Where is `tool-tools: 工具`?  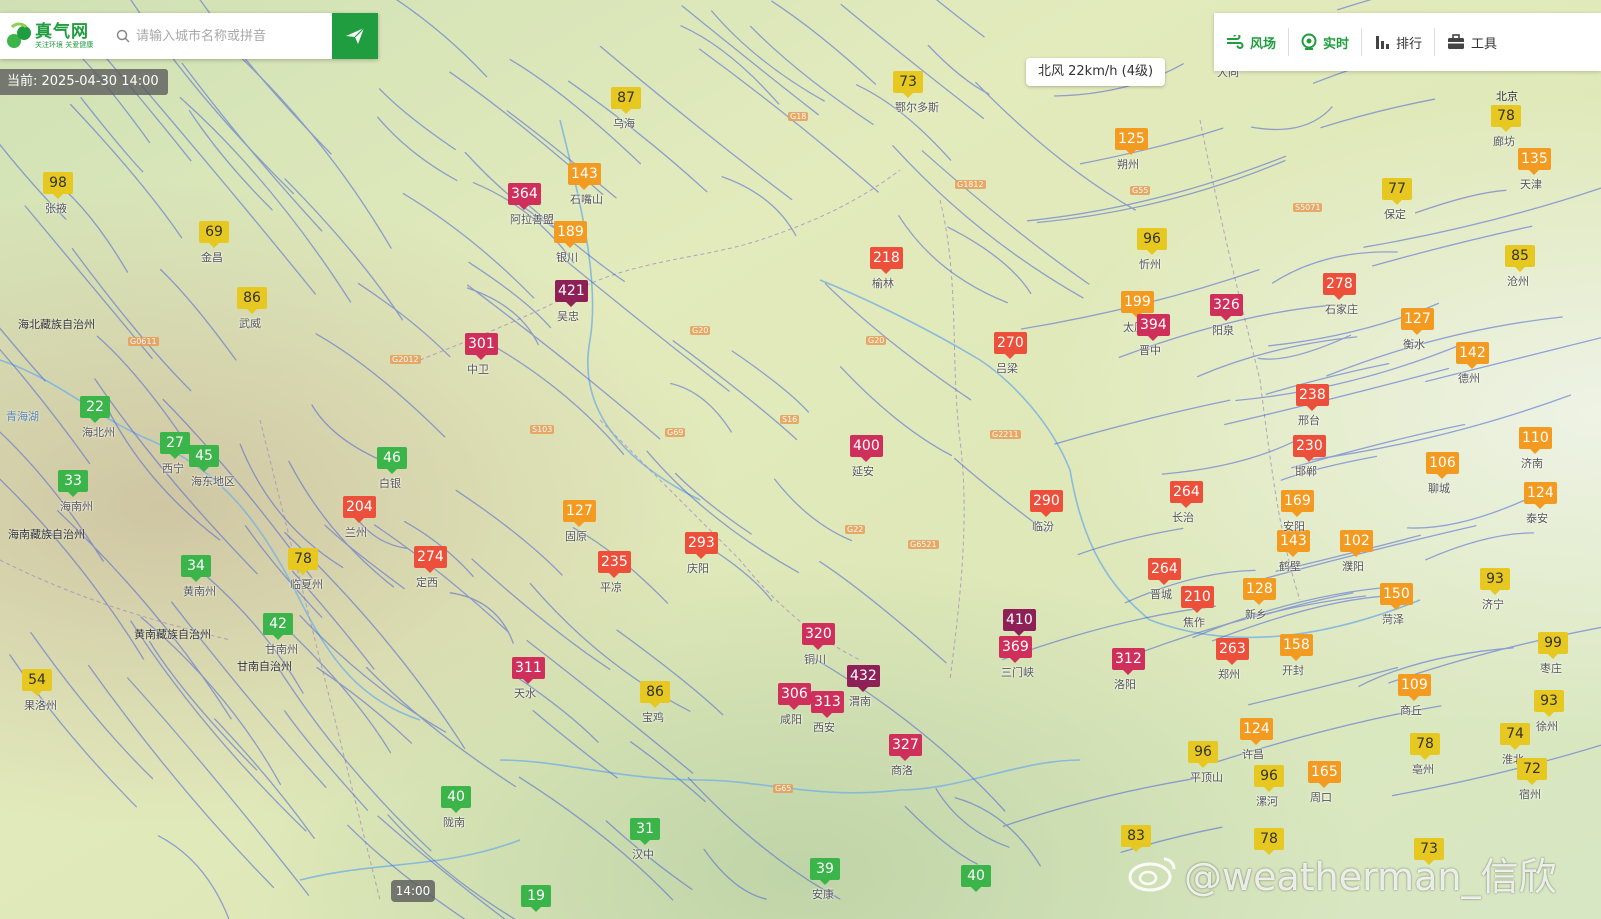
tool-tools: 工具 is located at coordinates (1472, 42).